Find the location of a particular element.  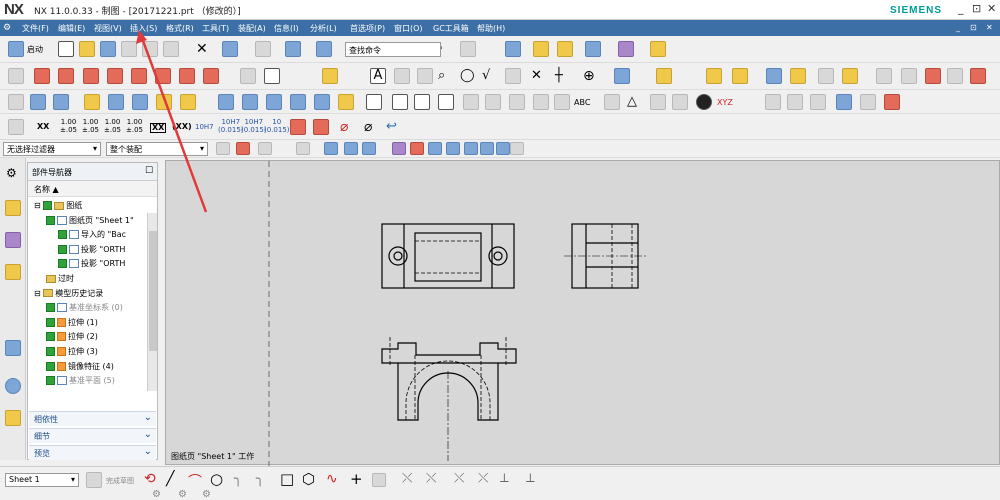

surface-finish-icon is located at coordinates (714, 76).